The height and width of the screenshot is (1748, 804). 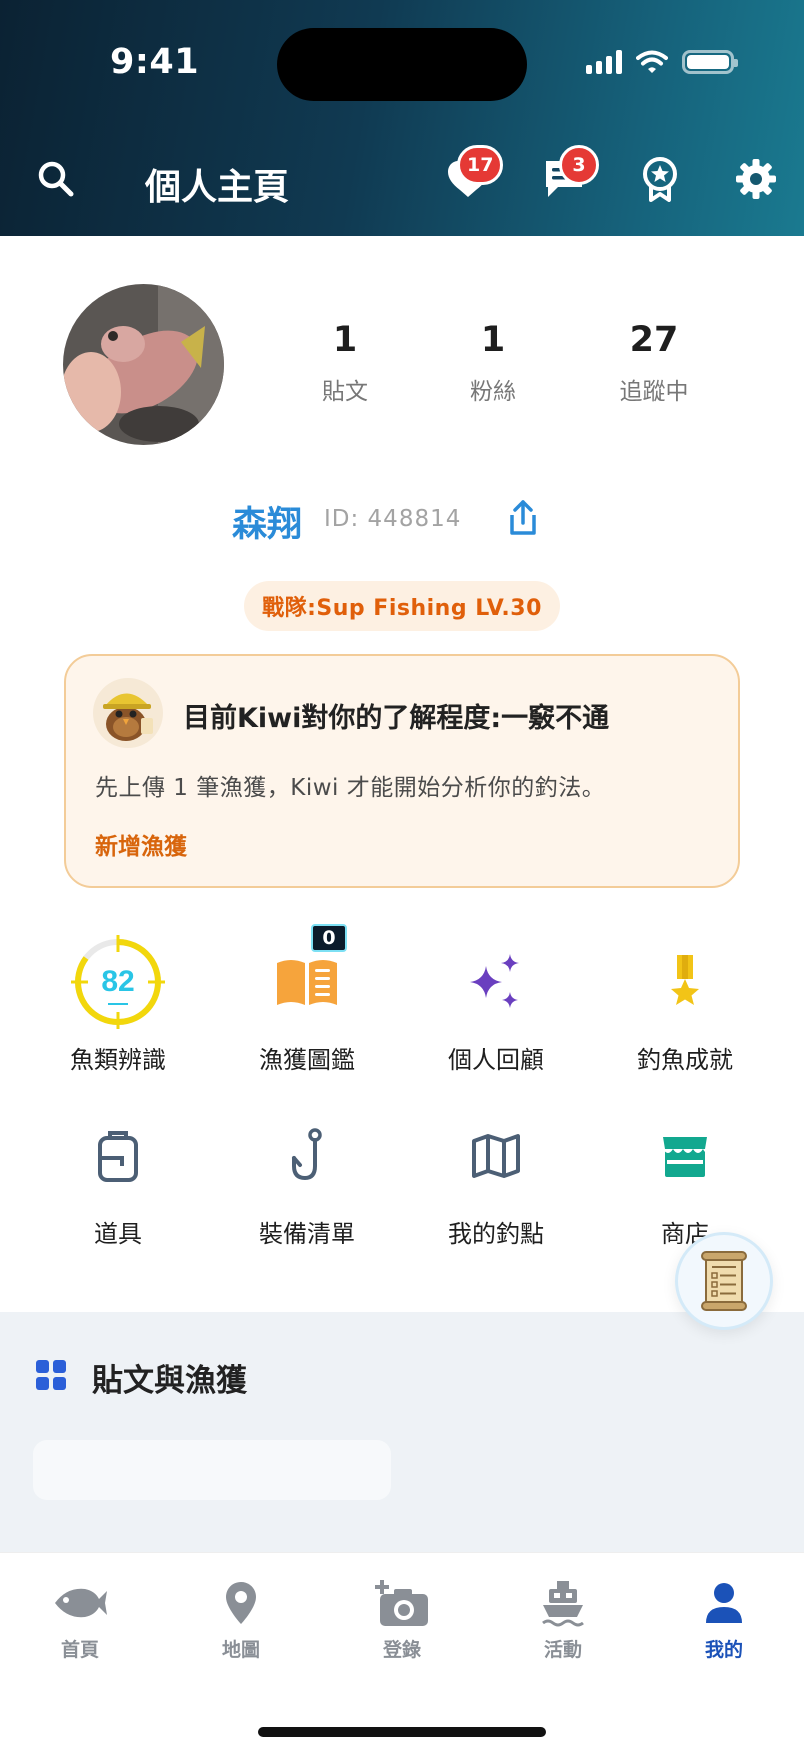 What do you see at coordinates (493, 340) in the screenshot?
I see `stat-followers-count: 1` at bounding box center [493, 340].